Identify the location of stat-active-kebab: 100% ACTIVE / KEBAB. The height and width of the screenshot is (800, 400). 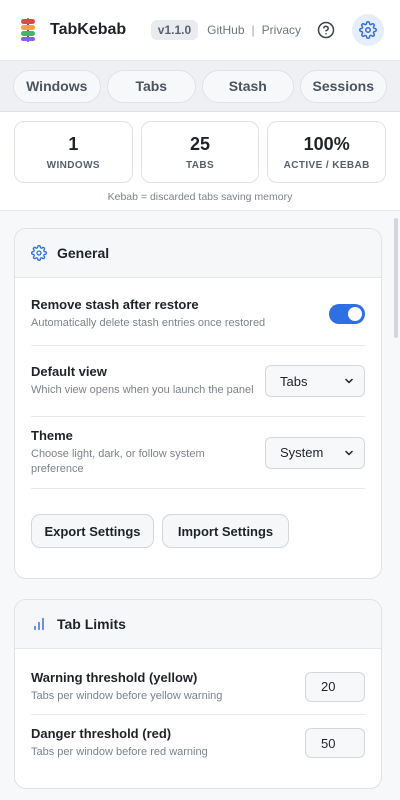
(327, 152).